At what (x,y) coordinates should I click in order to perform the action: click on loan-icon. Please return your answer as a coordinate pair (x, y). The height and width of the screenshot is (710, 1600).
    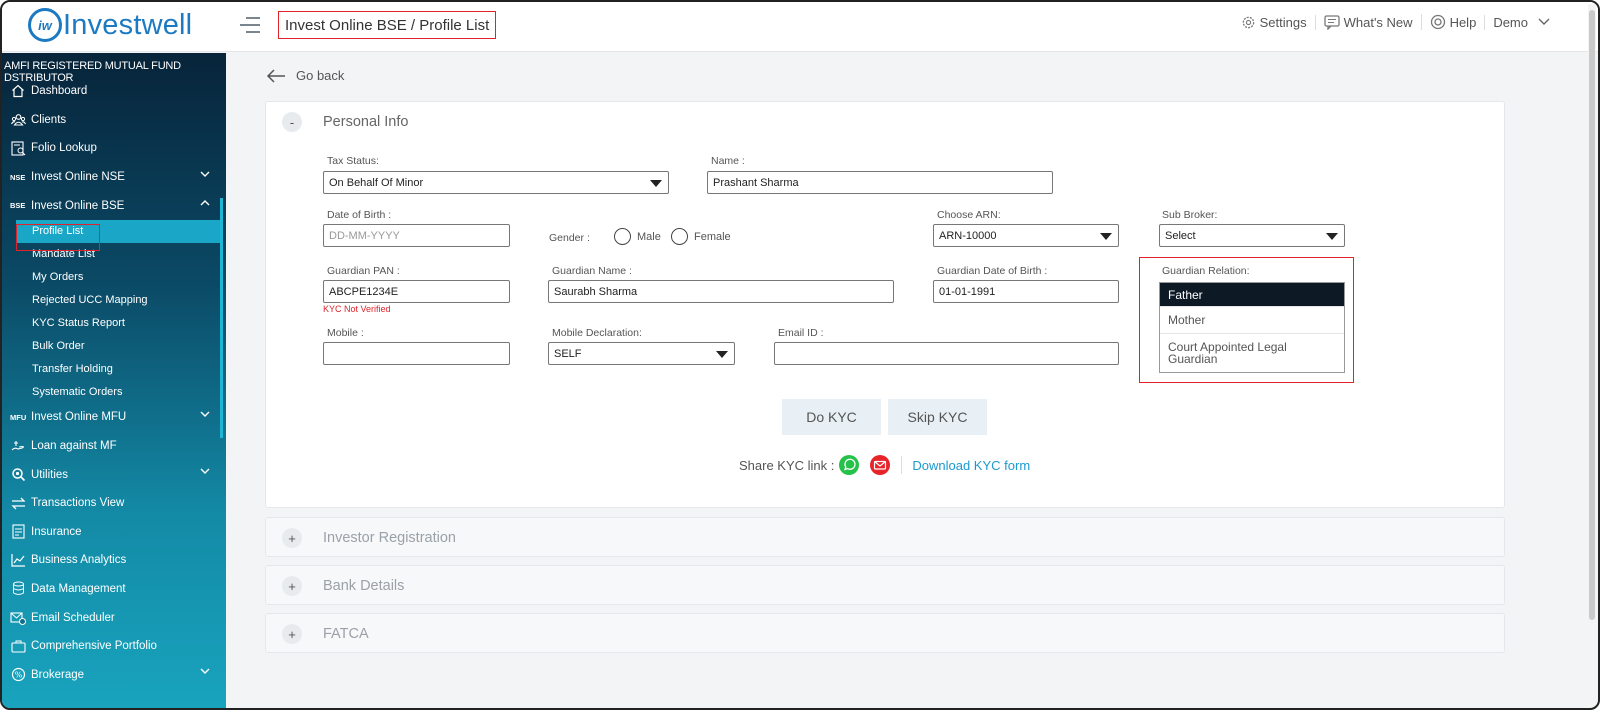
    Looking at the image, I should click on (18, 446).